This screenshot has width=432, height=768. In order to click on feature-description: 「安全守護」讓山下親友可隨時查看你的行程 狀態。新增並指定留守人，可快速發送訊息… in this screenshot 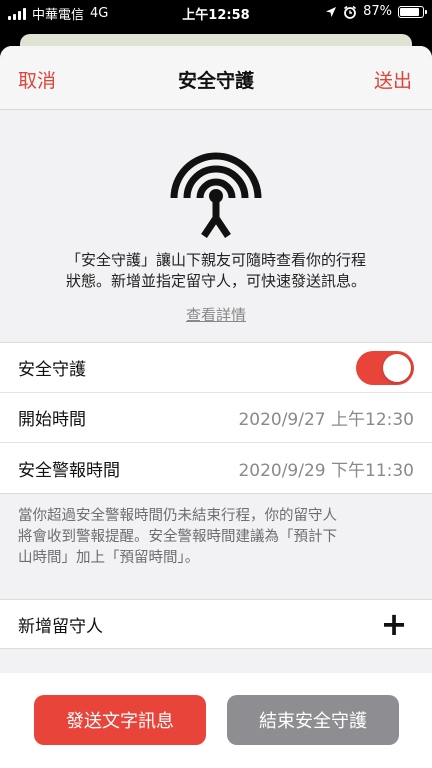, I will do `click(216, 271)`.